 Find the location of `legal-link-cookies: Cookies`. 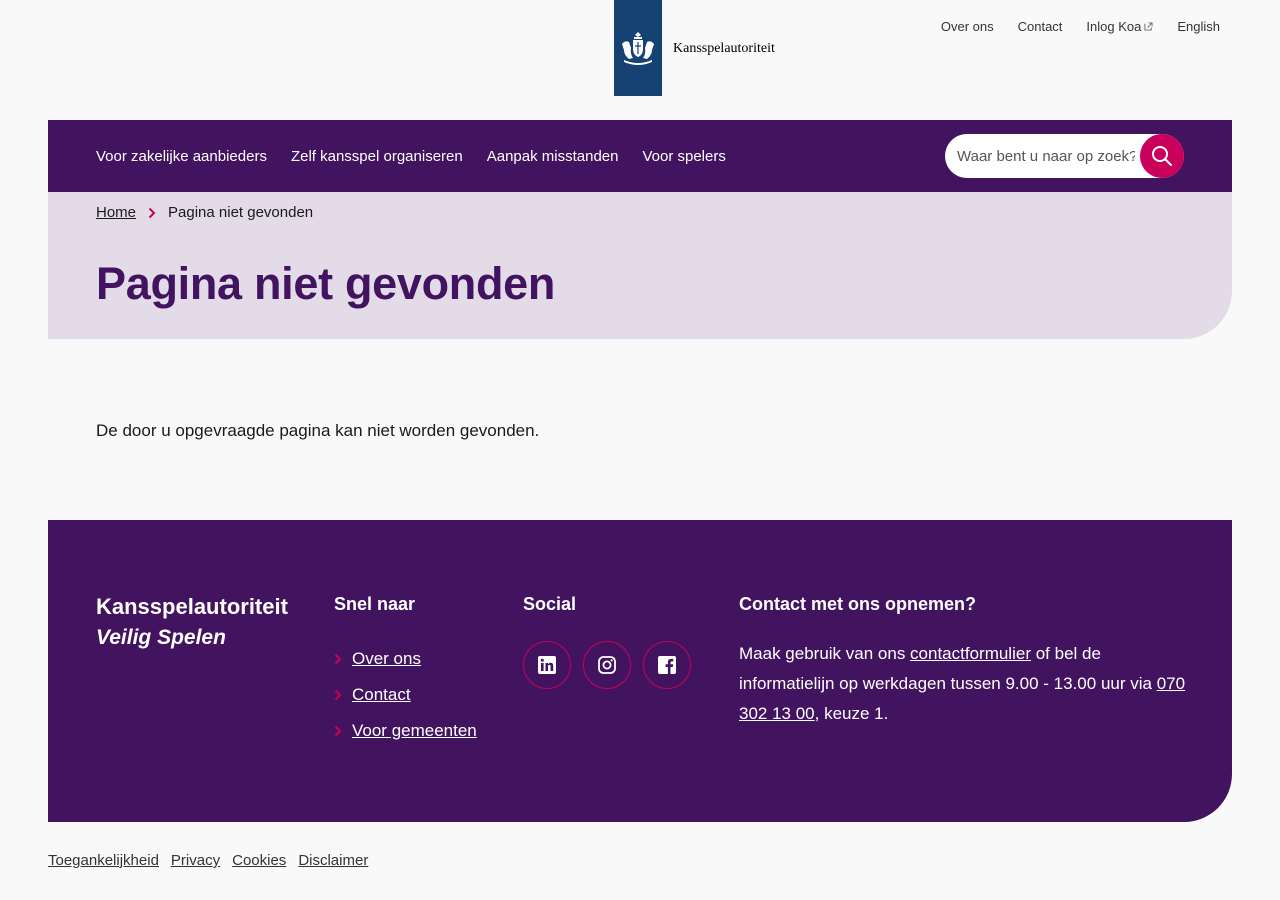

legal-link-cookies: Cookies is located at coordinates (259, 860).